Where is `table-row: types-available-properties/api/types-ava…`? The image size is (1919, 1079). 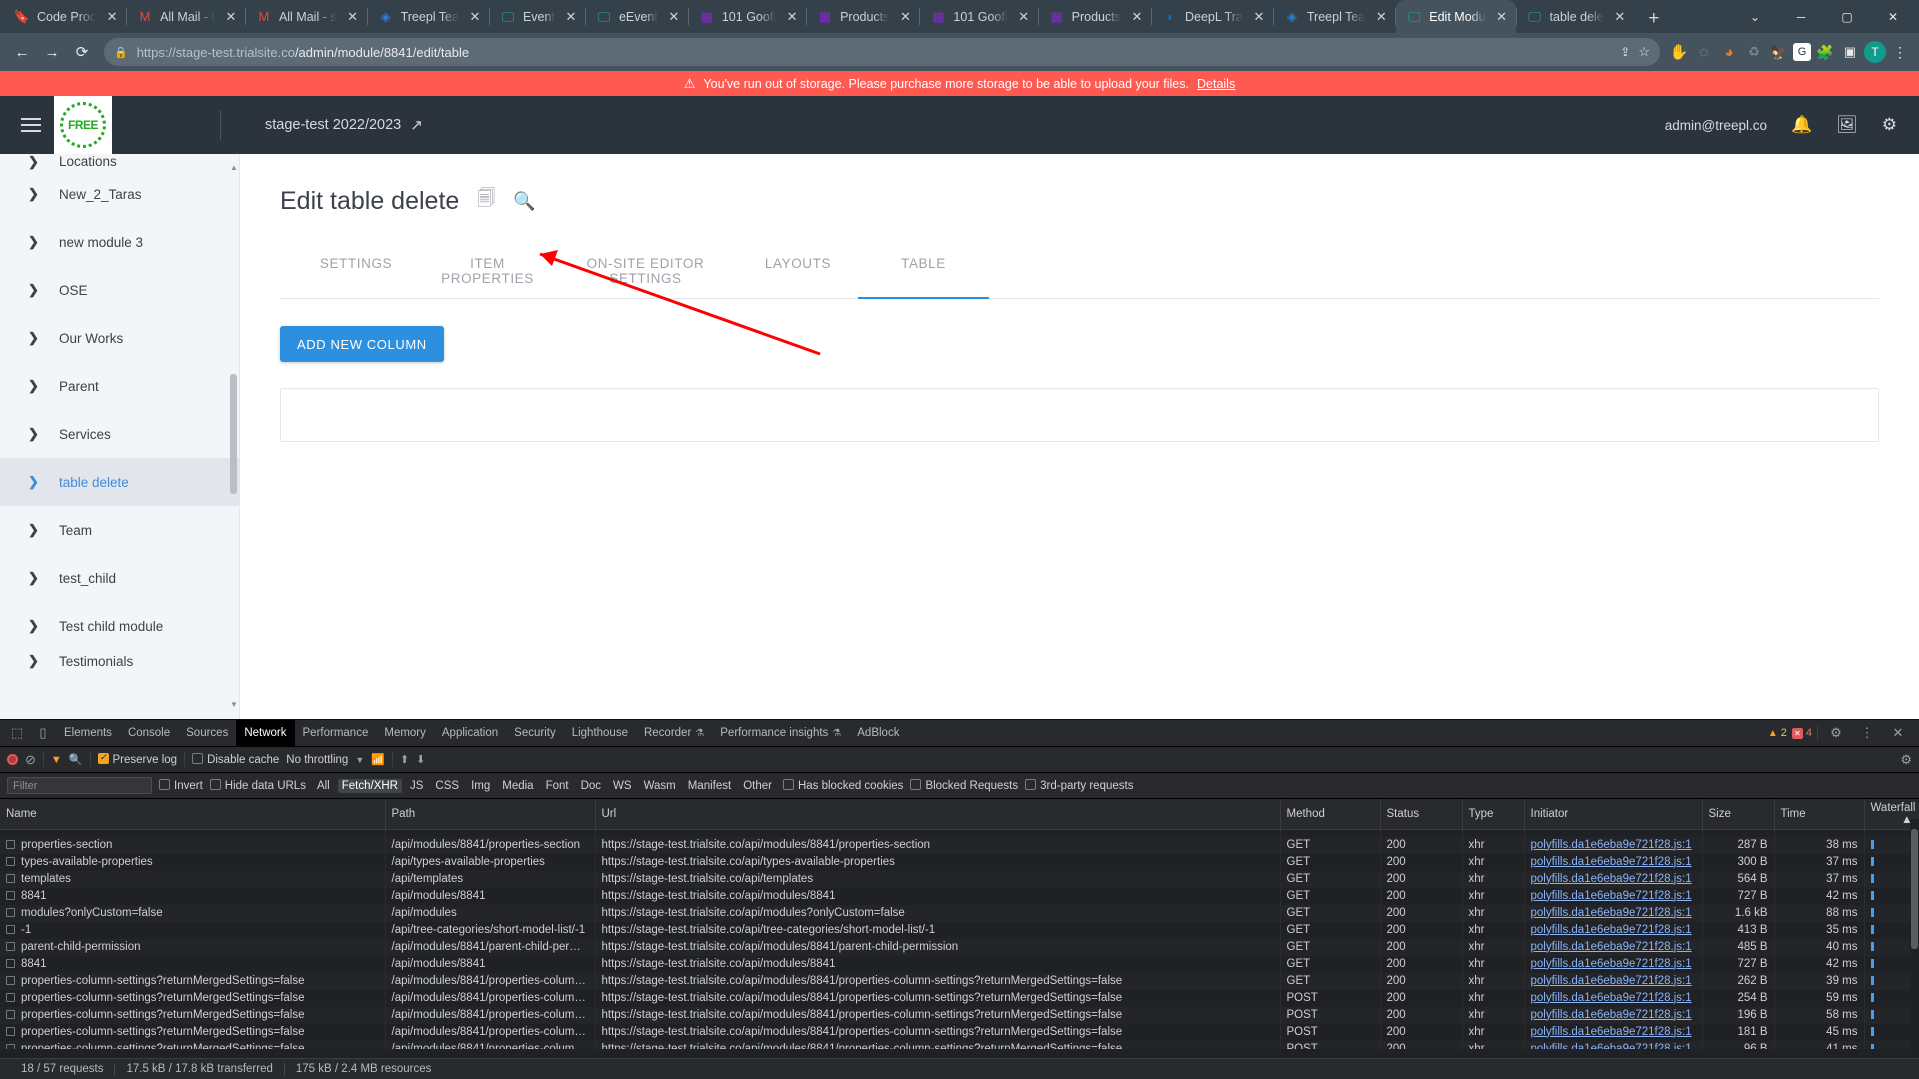
table-row: types-available-properties/api/types-ava… is located at coordinates (959, 862).